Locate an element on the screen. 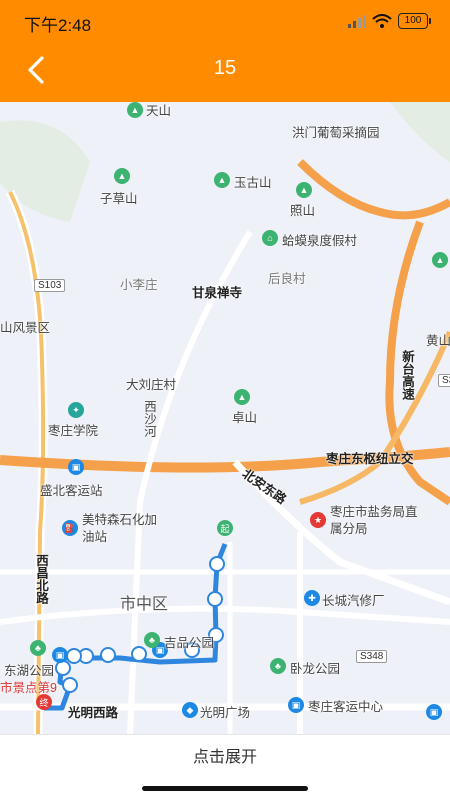 This screenshot has height=800, width=450. map-label: 卧龙公园 is located at coordinates (315, 669).